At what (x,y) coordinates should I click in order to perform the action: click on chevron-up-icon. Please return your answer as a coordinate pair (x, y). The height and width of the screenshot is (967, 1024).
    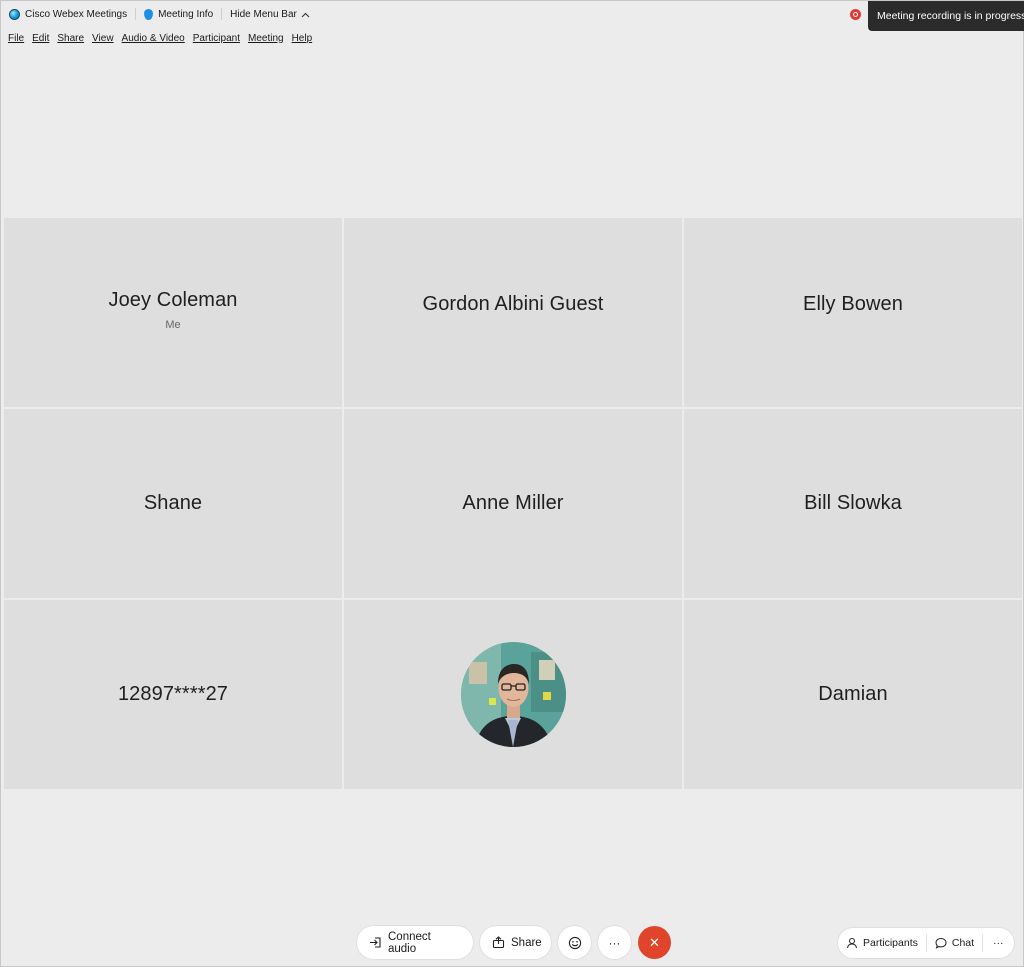
    Looking at the image, I should click on (305, 15).